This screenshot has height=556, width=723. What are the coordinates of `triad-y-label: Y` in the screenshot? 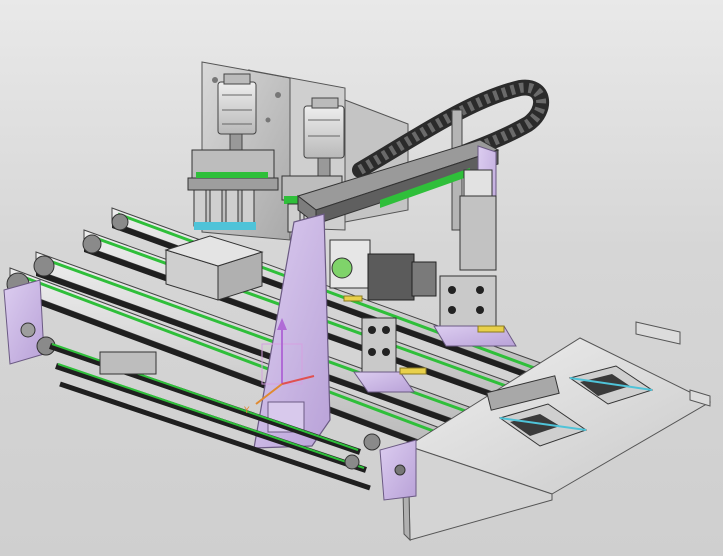 It's located at (246, 411).